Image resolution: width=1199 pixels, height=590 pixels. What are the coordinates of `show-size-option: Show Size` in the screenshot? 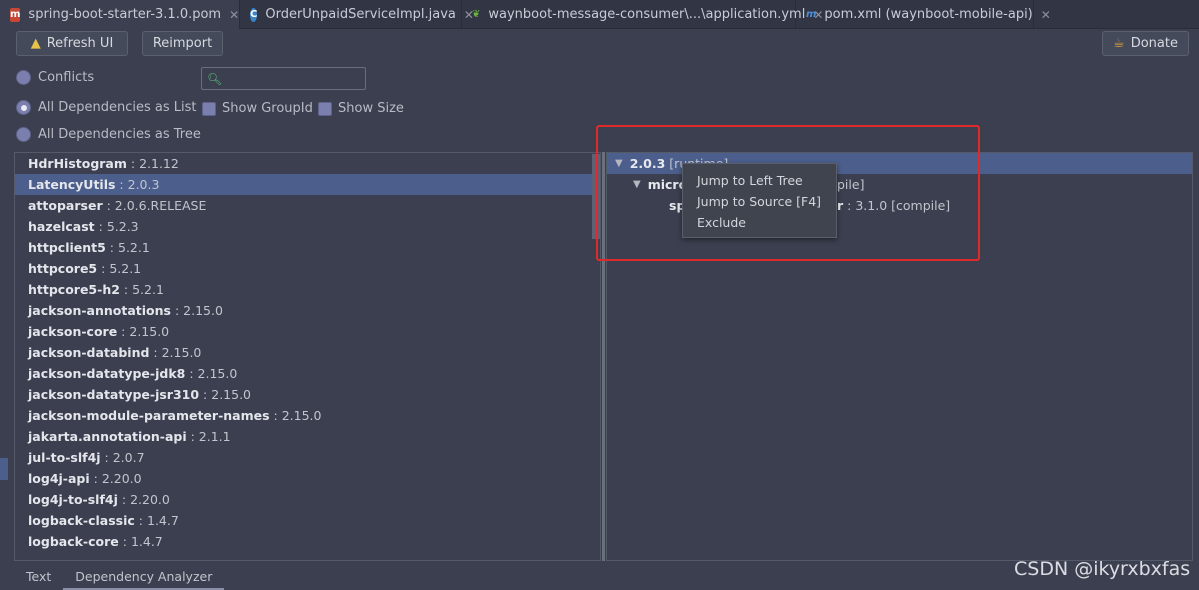 It's located at (361, 108).